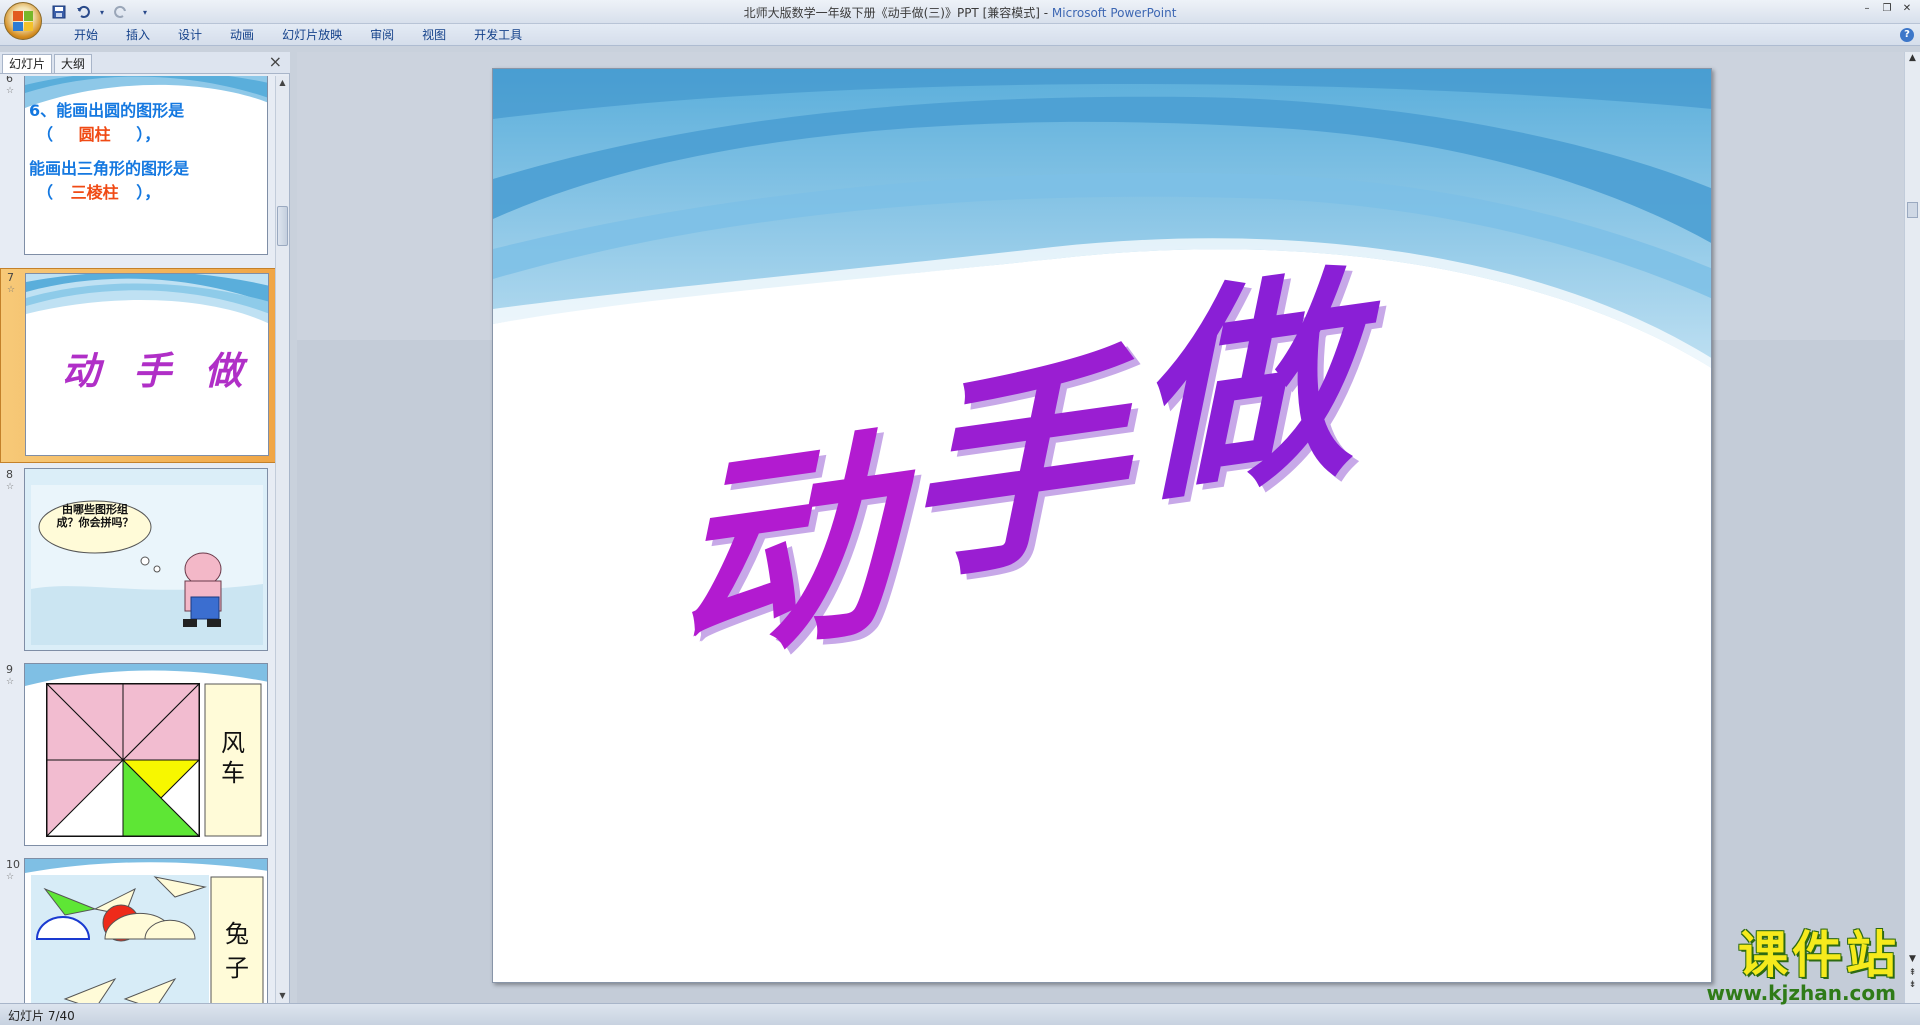 This screenshot has width=1920, height=1025. I want to click on slide-preview: 由哪些图形组成？你会拼吗？, so click(146, 559).